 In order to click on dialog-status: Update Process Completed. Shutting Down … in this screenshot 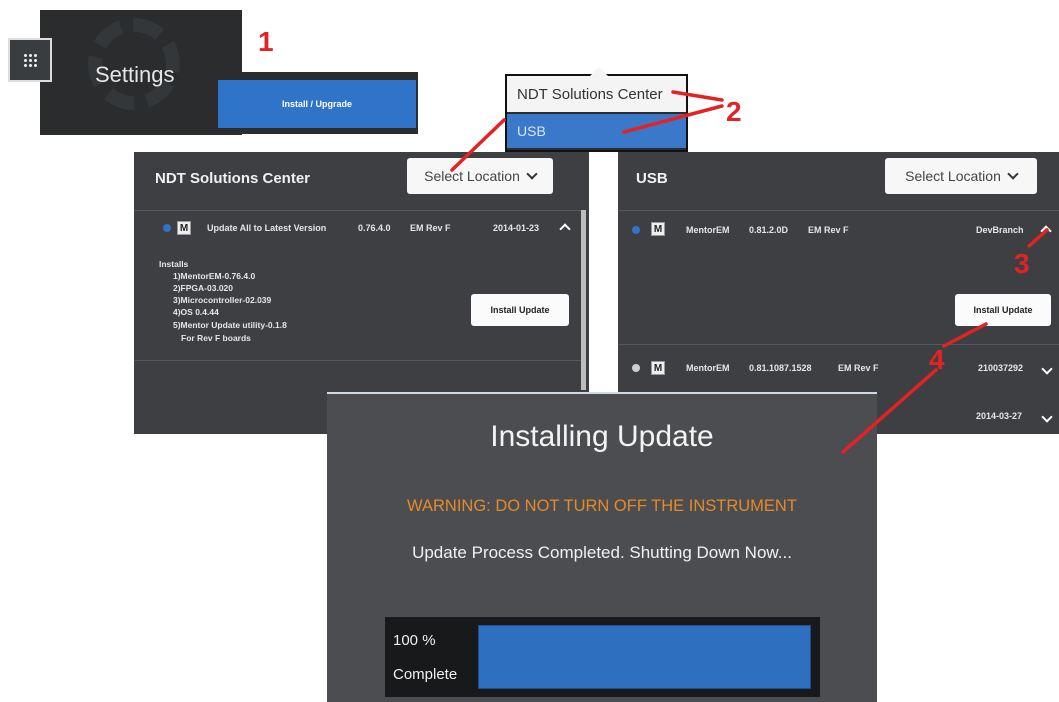, I will do `click(602, 552)`.